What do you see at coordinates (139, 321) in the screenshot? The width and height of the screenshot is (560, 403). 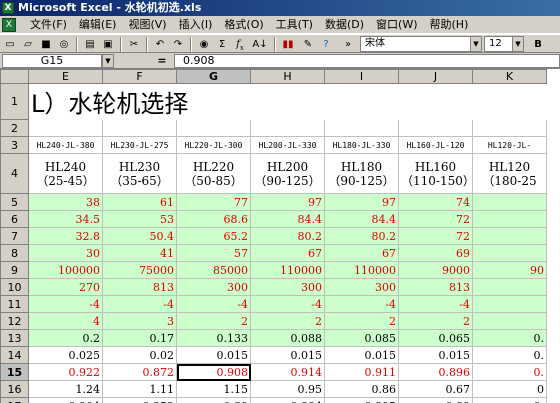 I see `data-cell: 3` at bounding box center [139, 321].